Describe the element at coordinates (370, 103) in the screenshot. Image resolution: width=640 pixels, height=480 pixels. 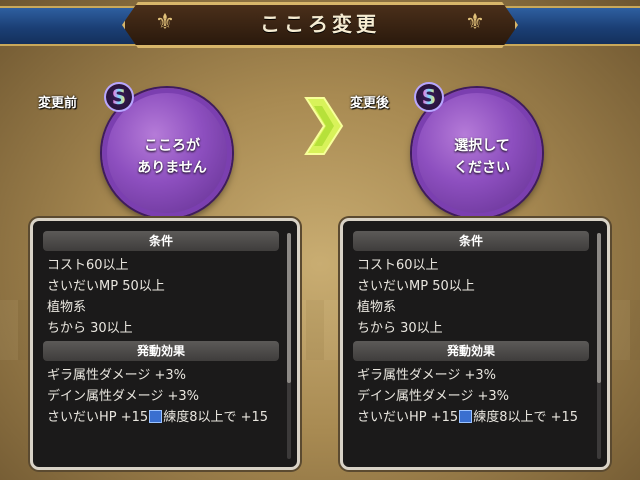
I see `after-label: 変更後` at that location.